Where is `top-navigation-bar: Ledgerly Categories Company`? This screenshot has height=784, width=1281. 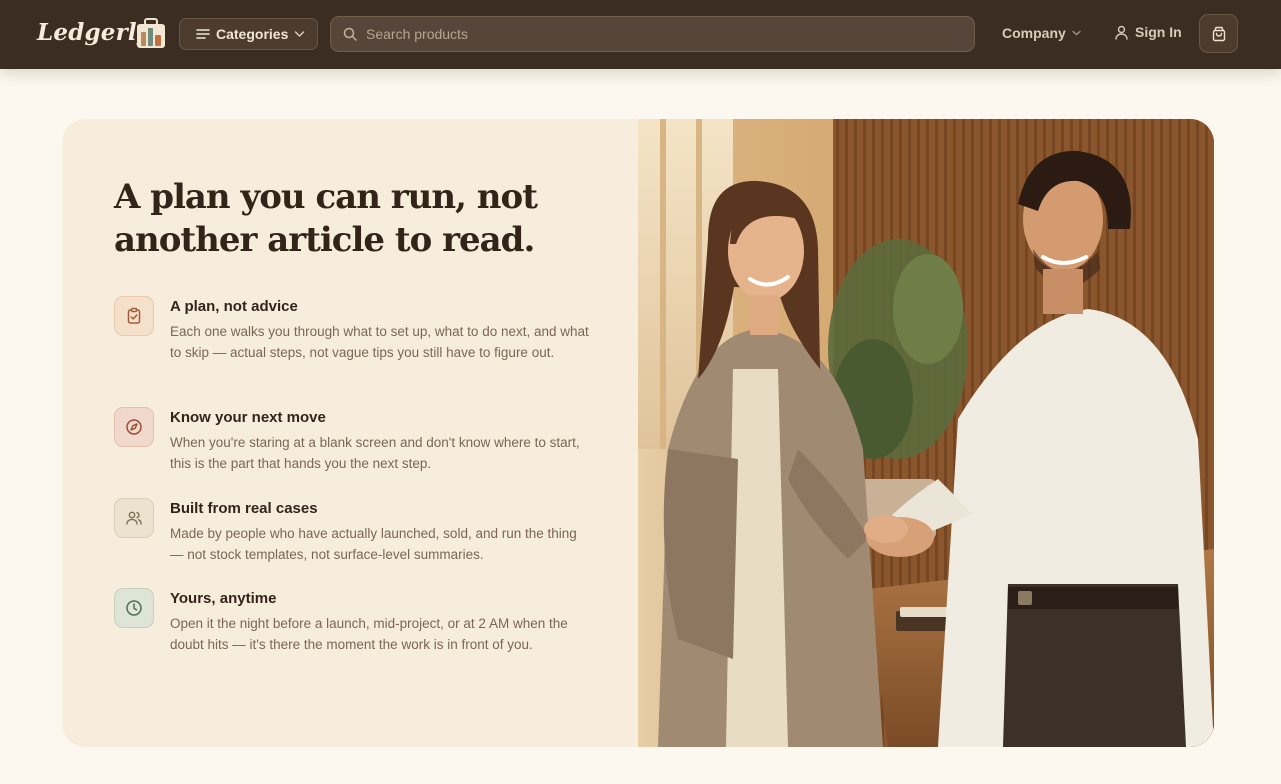
top-navigation-bar: Ledgerly Categories Company is located at coordinates (640, 34).